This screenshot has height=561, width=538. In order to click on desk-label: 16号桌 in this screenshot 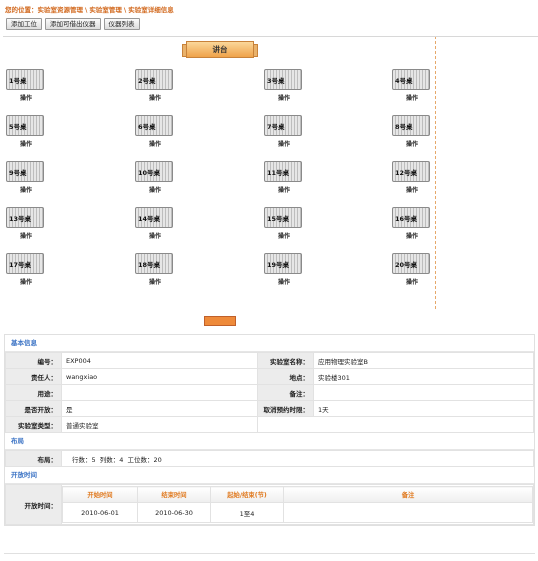, I will do `click(411, 217)`.